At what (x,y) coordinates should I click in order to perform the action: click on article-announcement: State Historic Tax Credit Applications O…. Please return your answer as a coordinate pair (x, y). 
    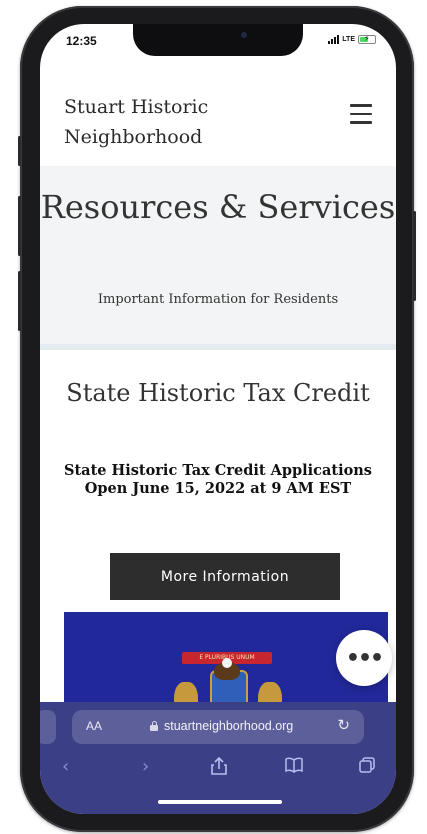
    Looking at the image, I should click on (218, 479).